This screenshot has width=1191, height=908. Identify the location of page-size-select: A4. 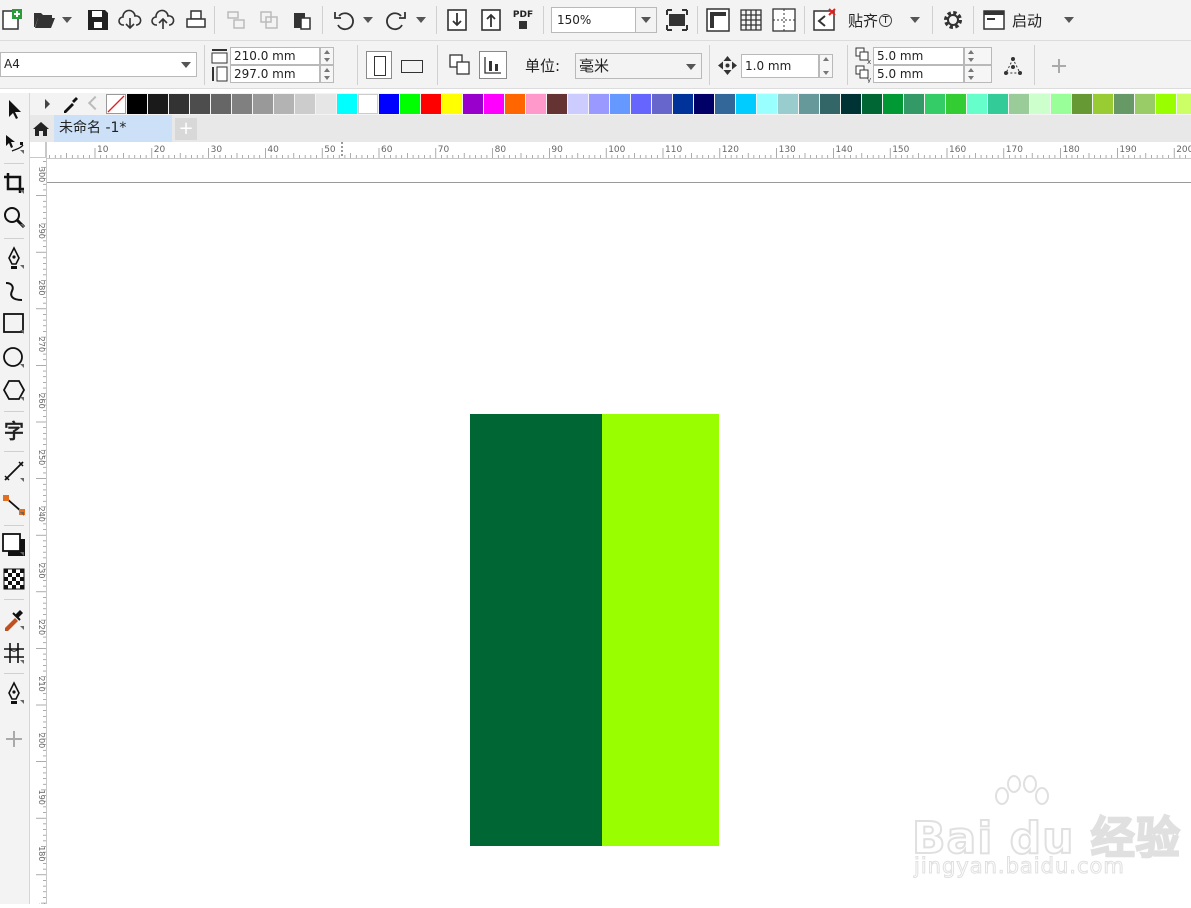
(98, 64).